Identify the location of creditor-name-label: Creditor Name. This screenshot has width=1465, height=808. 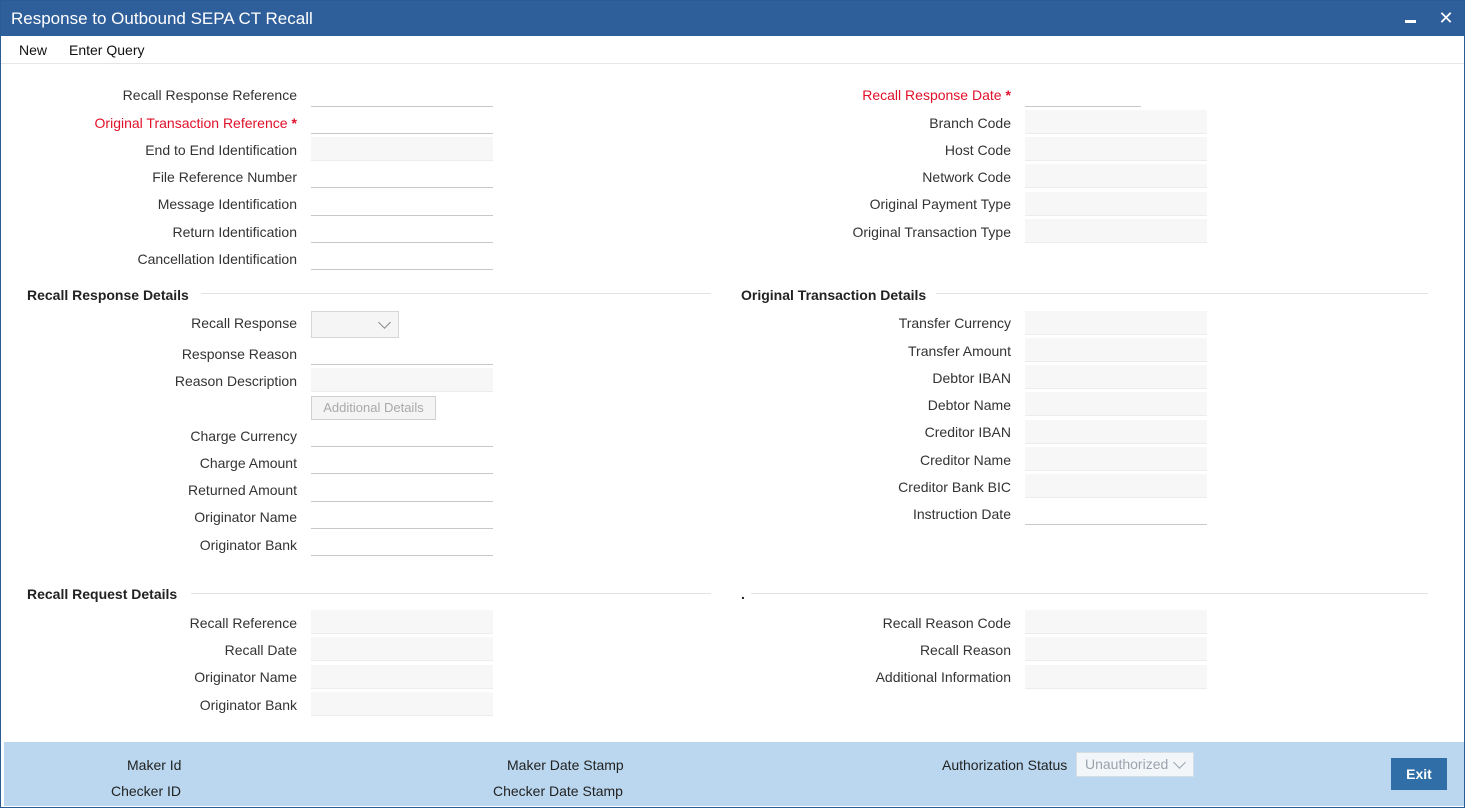
(965, 460).